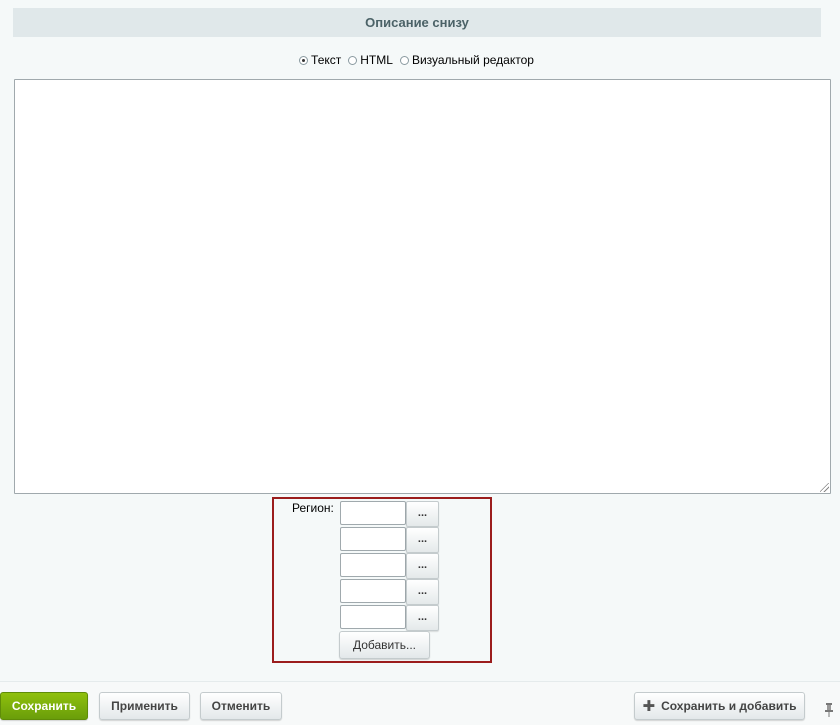 Image resolution: width=840 pixels, height=725 pixels. I want to click on plus-icon: ✚, so click(649, 706).